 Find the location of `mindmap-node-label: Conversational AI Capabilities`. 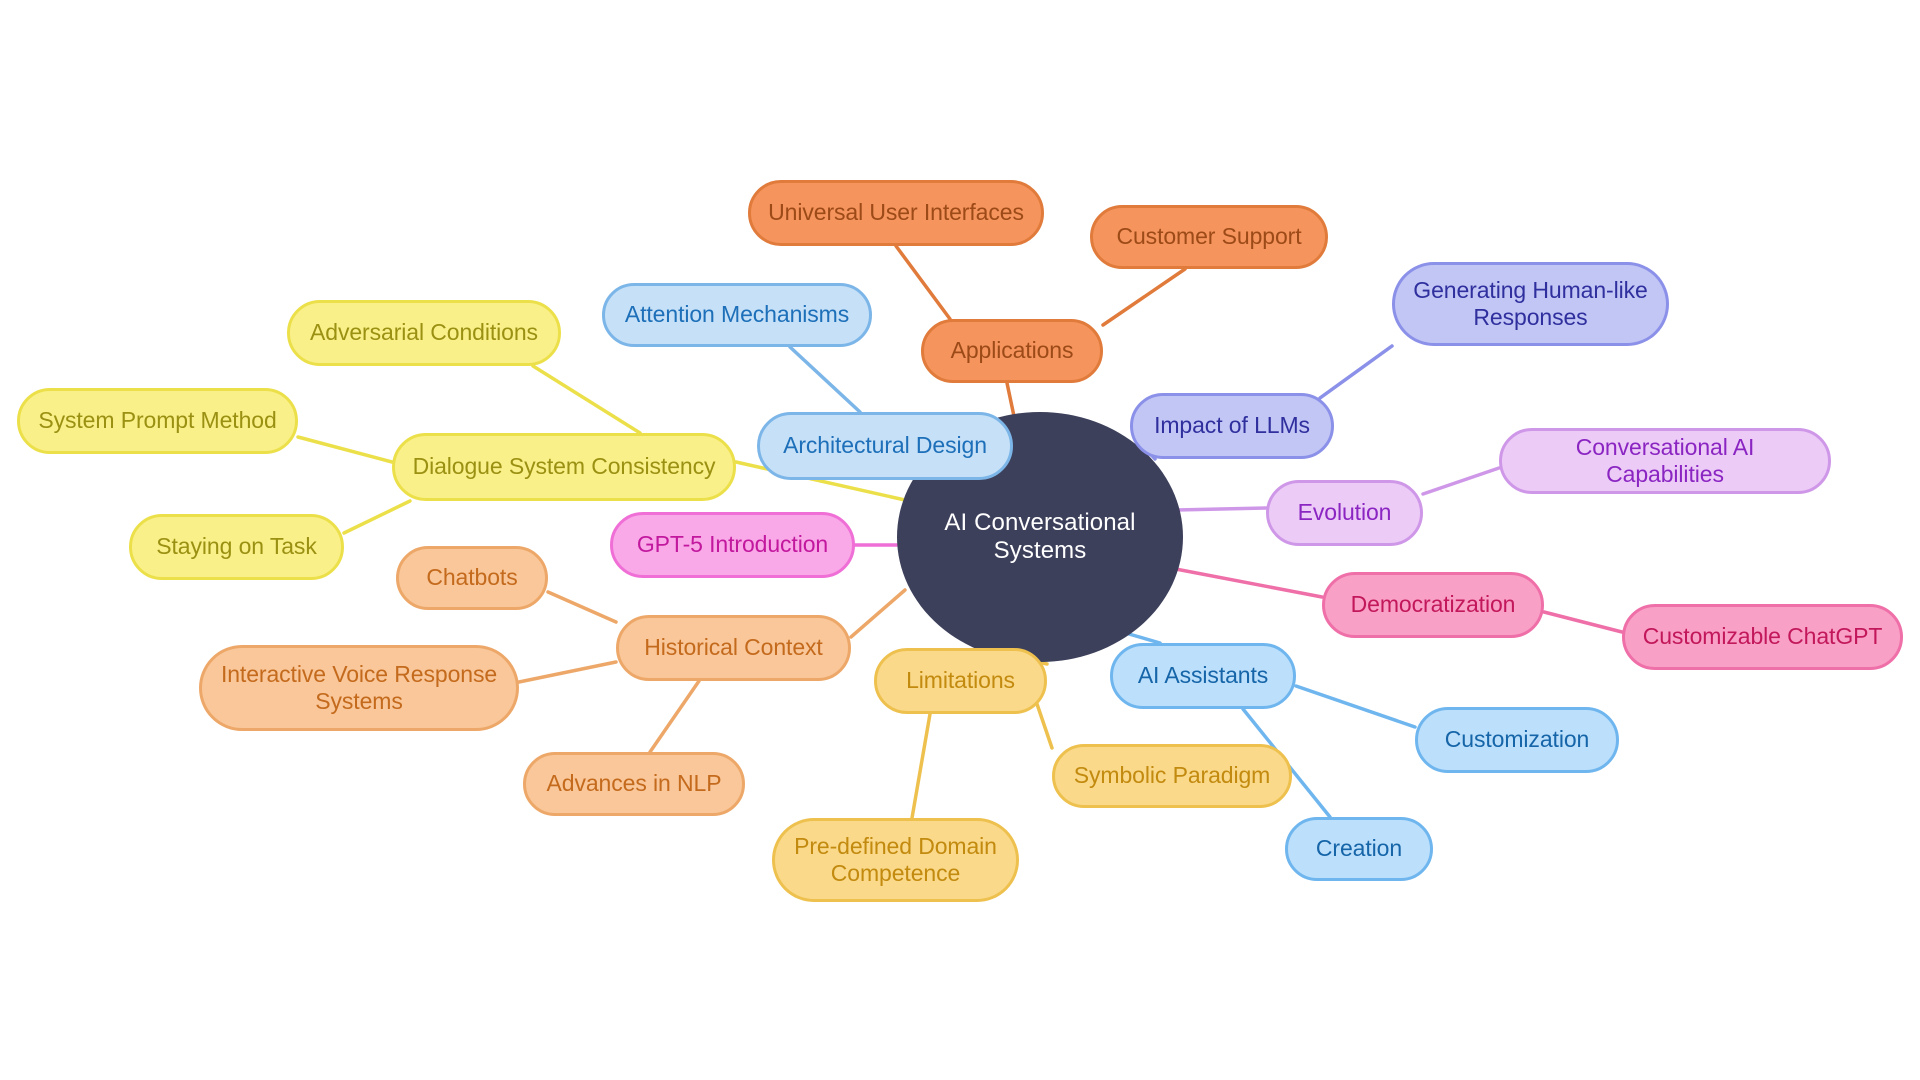

mindmap-node-label: Conversational AI Capabilities is located at coordinates (1665, 460).